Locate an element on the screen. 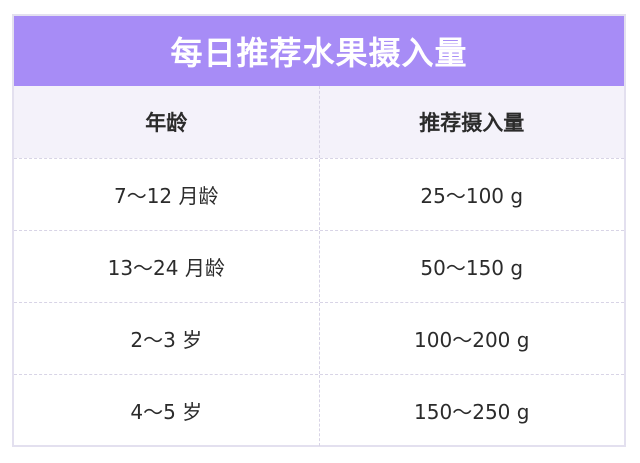  table-row: 7～12 月龄 25～100 g is located at coordinates (319, 194).